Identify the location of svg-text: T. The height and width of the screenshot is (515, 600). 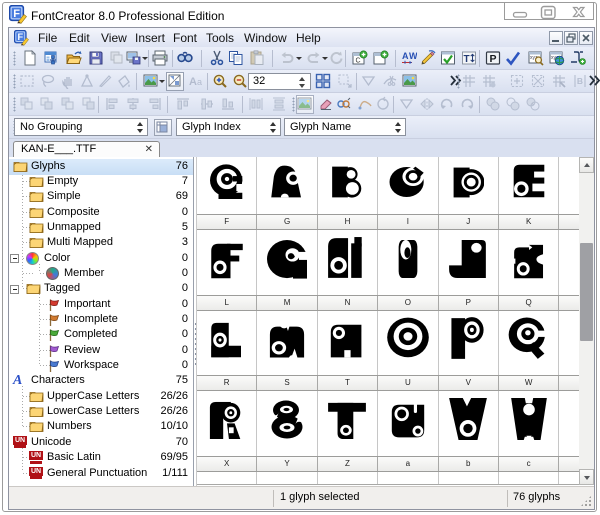
(466, 59).